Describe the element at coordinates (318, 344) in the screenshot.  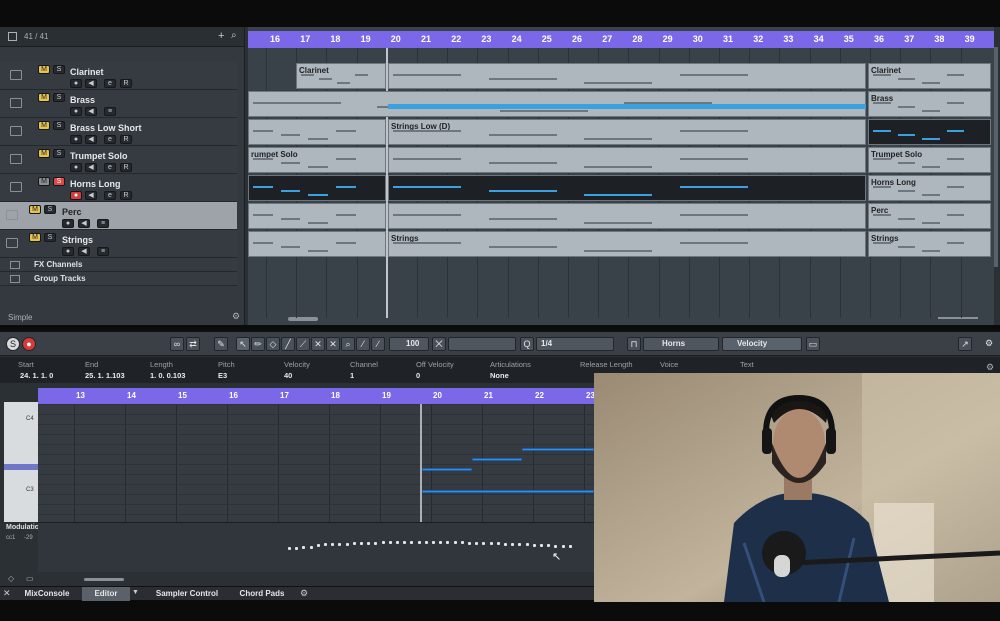
I see `glue-icon: ✕` at that location.